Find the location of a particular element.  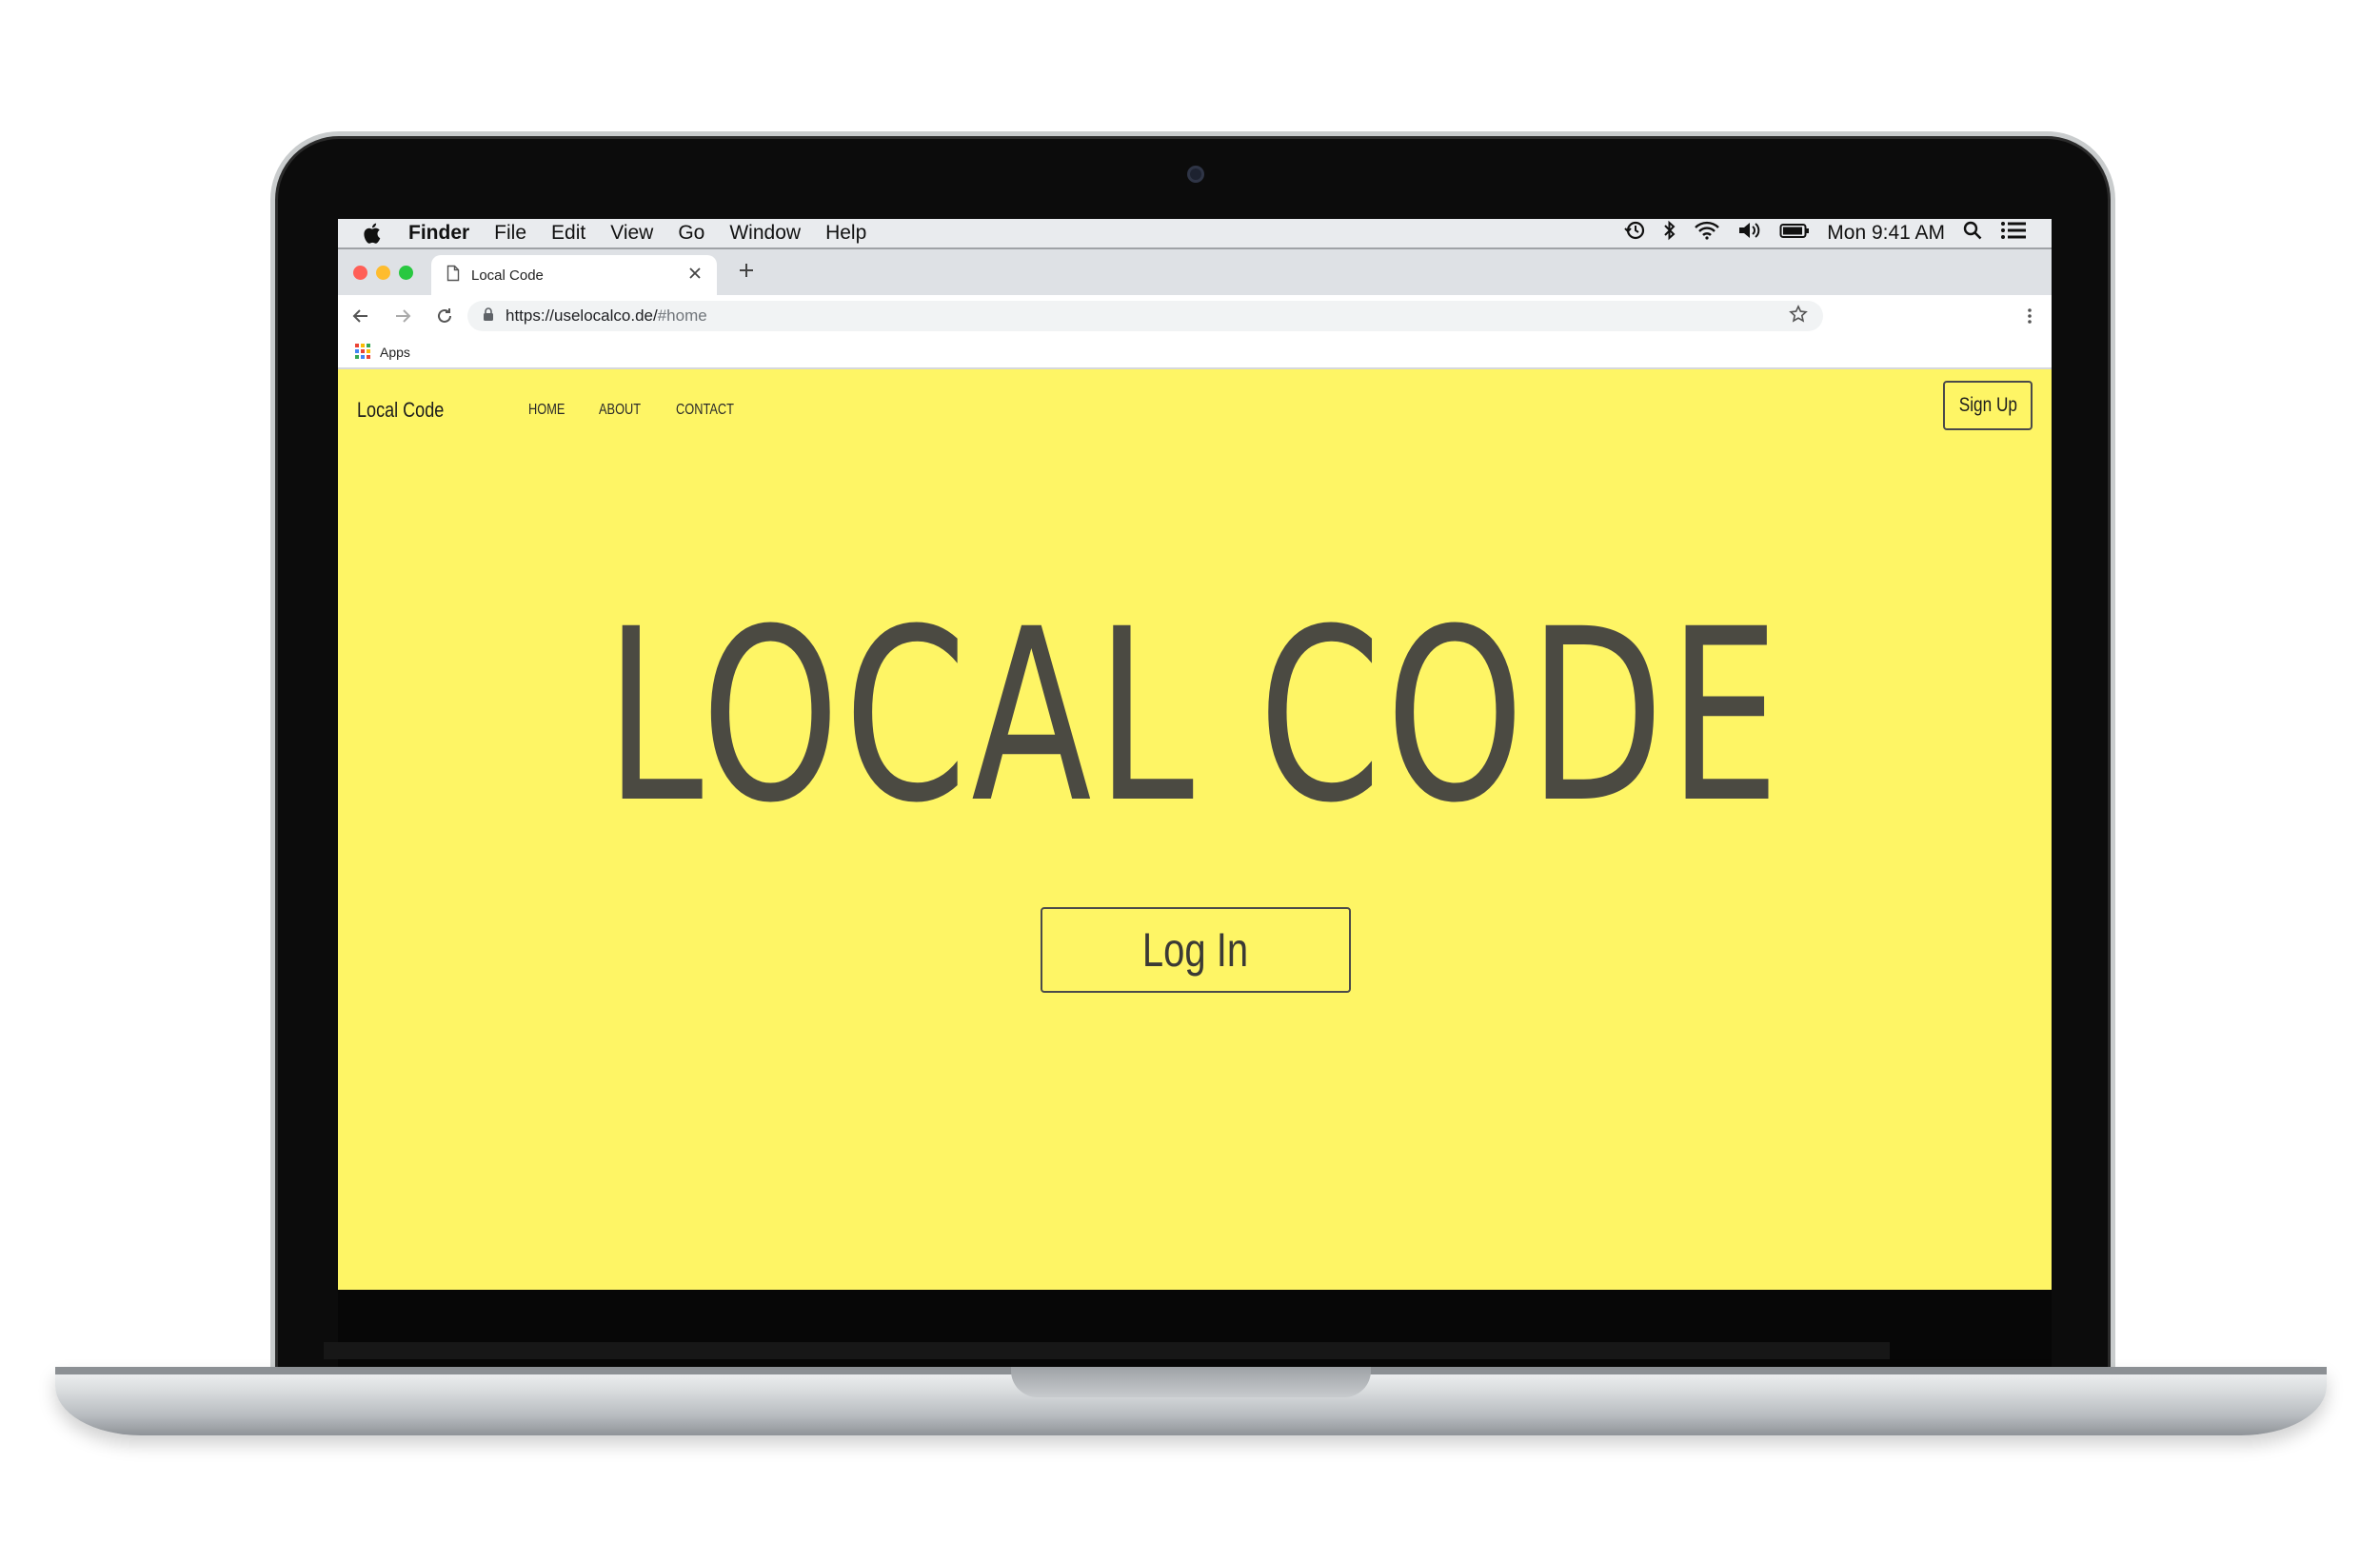

apple-icon is located at coordinates (373, 233).